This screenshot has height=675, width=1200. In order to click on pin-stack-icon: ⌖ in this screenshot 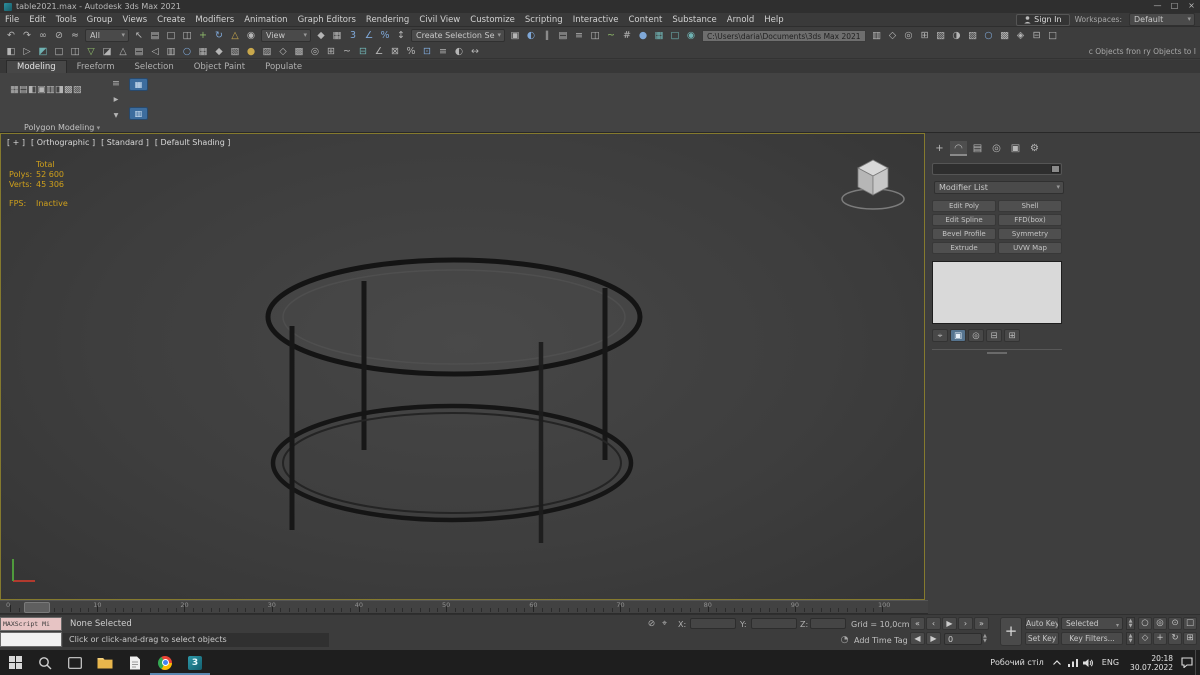, I will do `click(940, 335)`.